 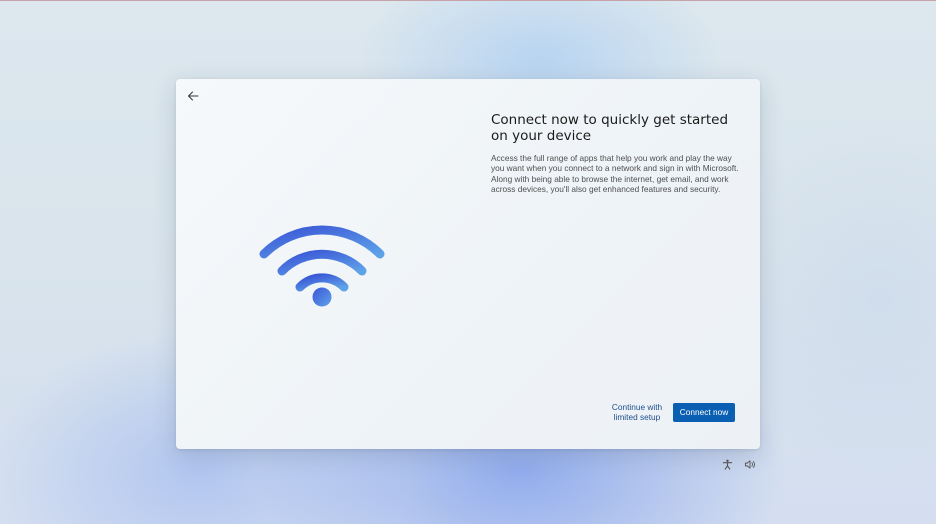 I want to click on volume-button, so click(x=750, y=464).